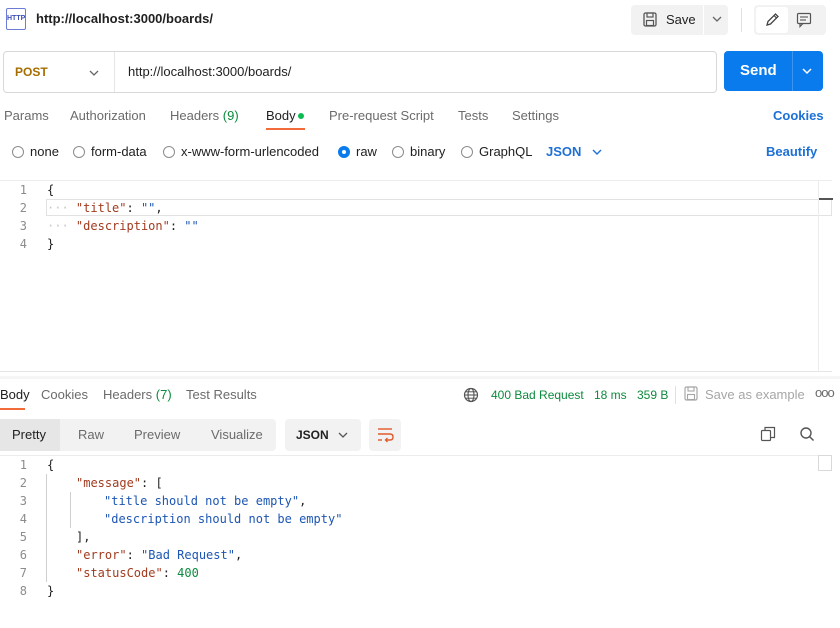  I want to click on wrap-lines-icon, so click(386, 435).